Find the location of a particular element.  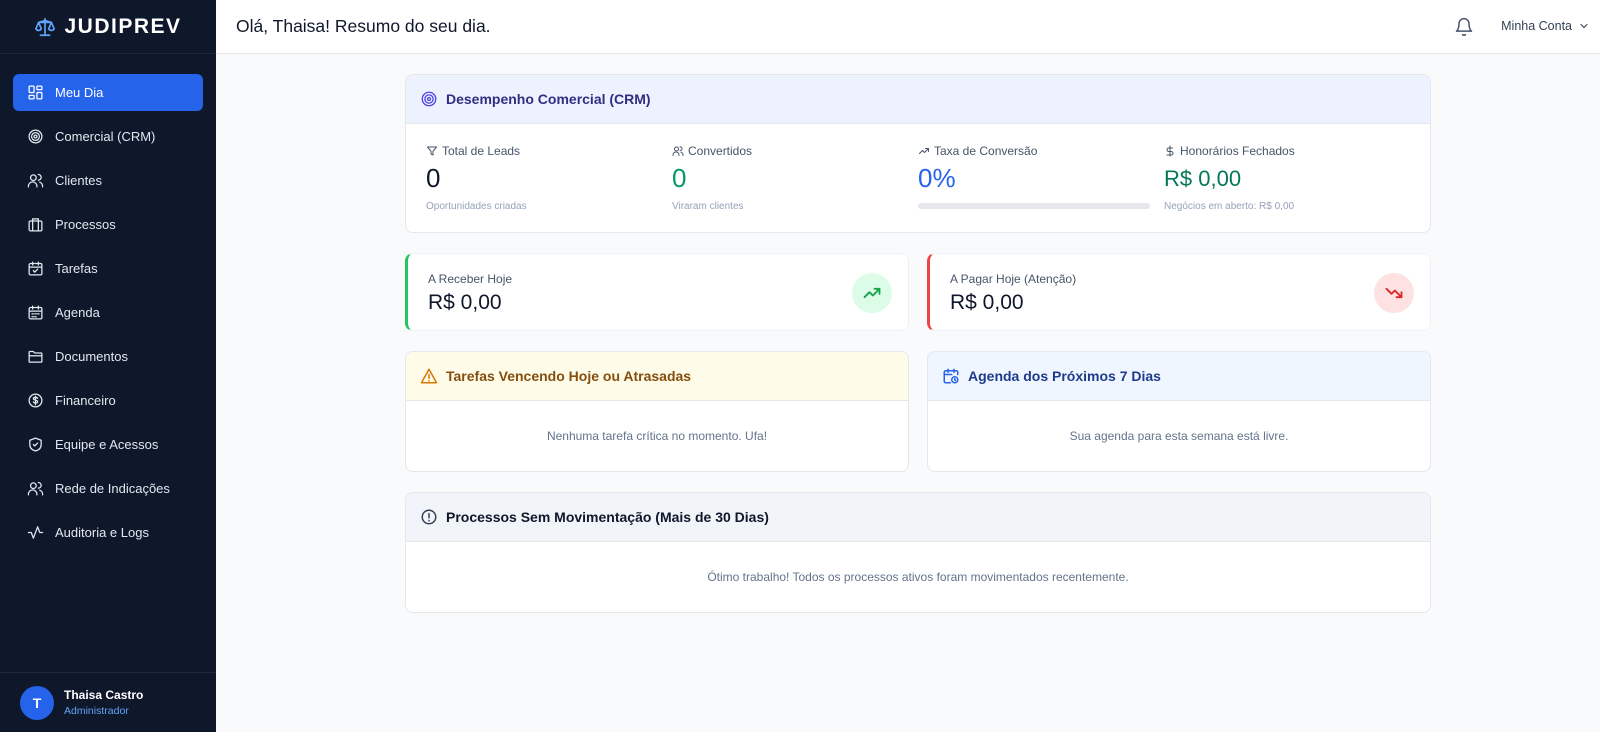

user-role: Administrador is located at coordinates (96, 711).